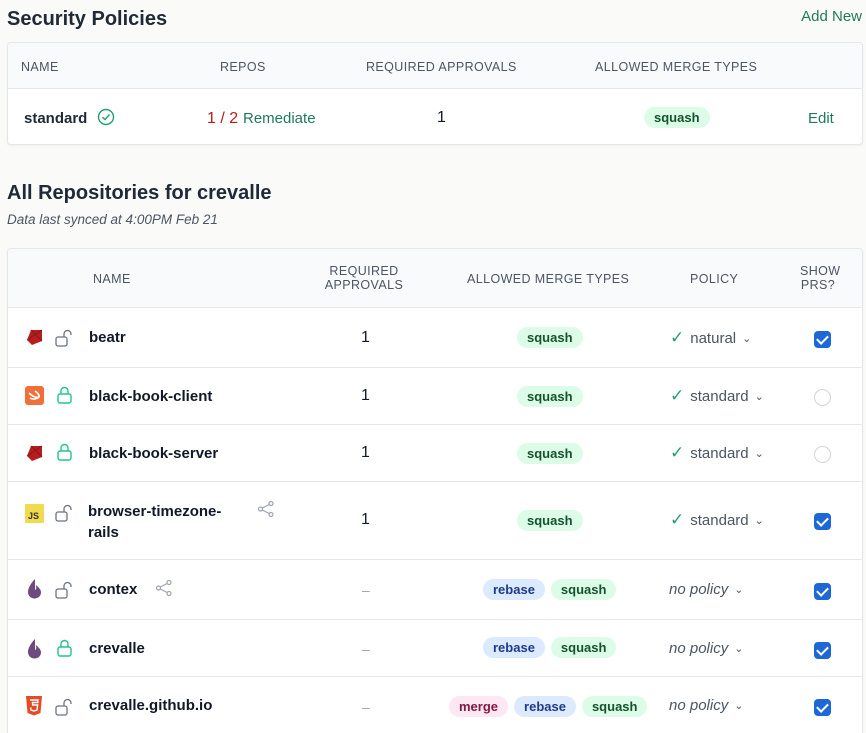 This screenshot has height=733, width=866. Describe the element at coordinates (107, 337) in the screenshot. I see `repo-name: beatr` at that location.